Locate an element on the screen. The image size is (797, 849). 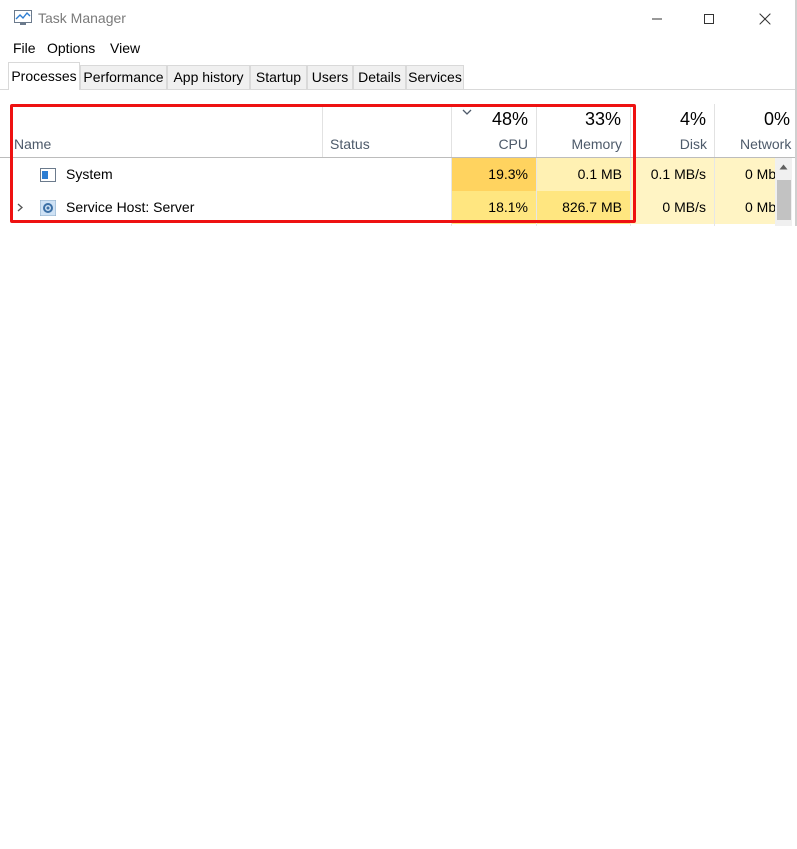
scroll-thumb is located at coordinates (784, 200).